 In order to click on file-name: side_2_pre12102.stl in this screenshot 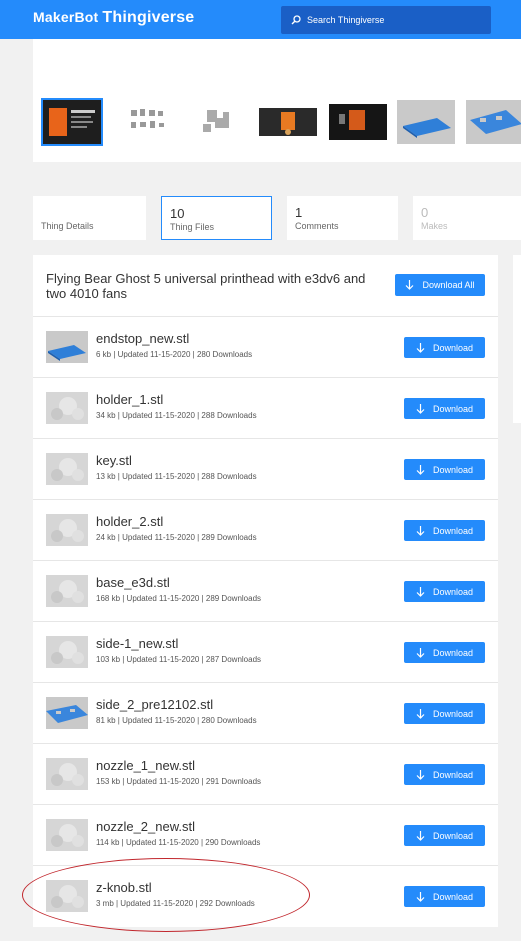, I will do `click(154, 704)`.